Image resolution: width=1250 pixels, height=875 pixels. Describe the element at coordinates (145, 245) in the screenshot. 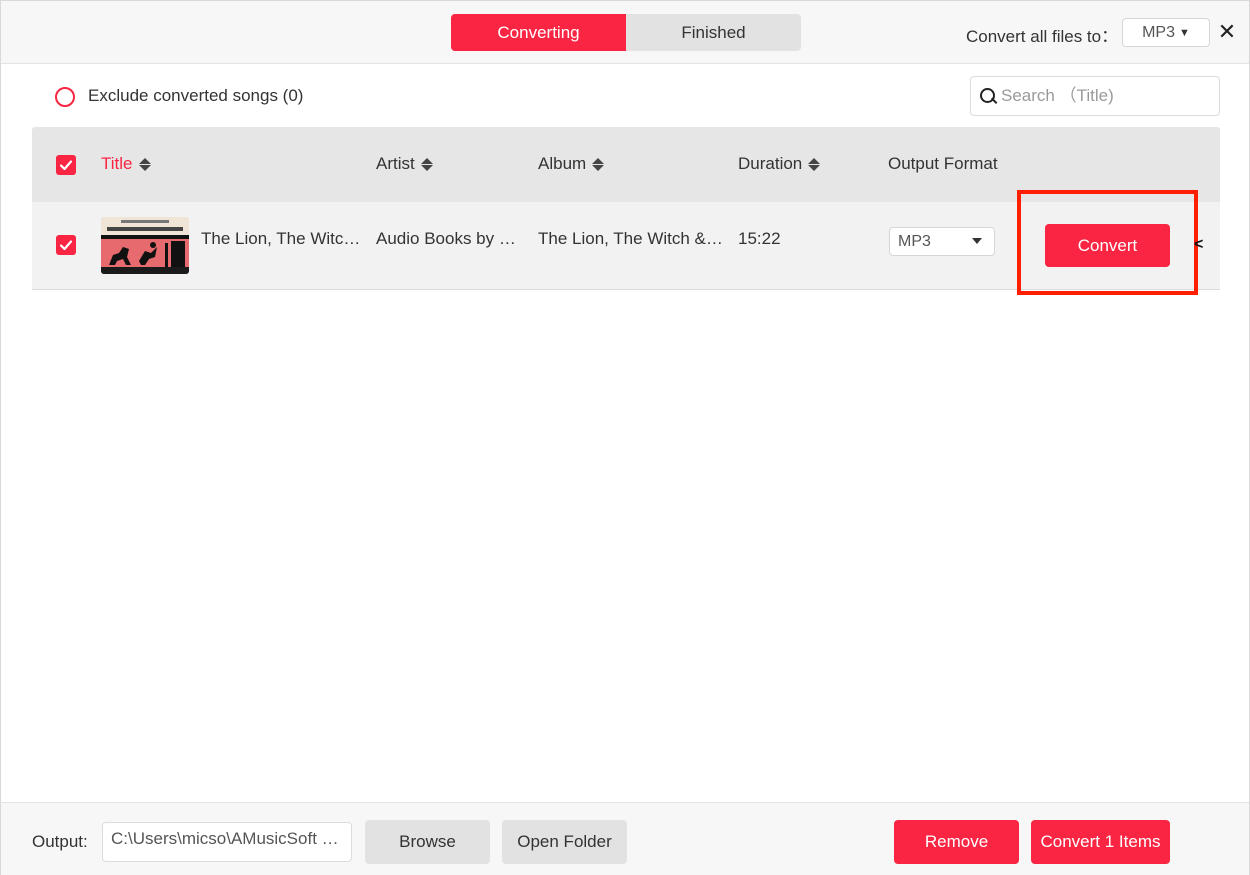

I see `album-art-thumbnail` at that location.